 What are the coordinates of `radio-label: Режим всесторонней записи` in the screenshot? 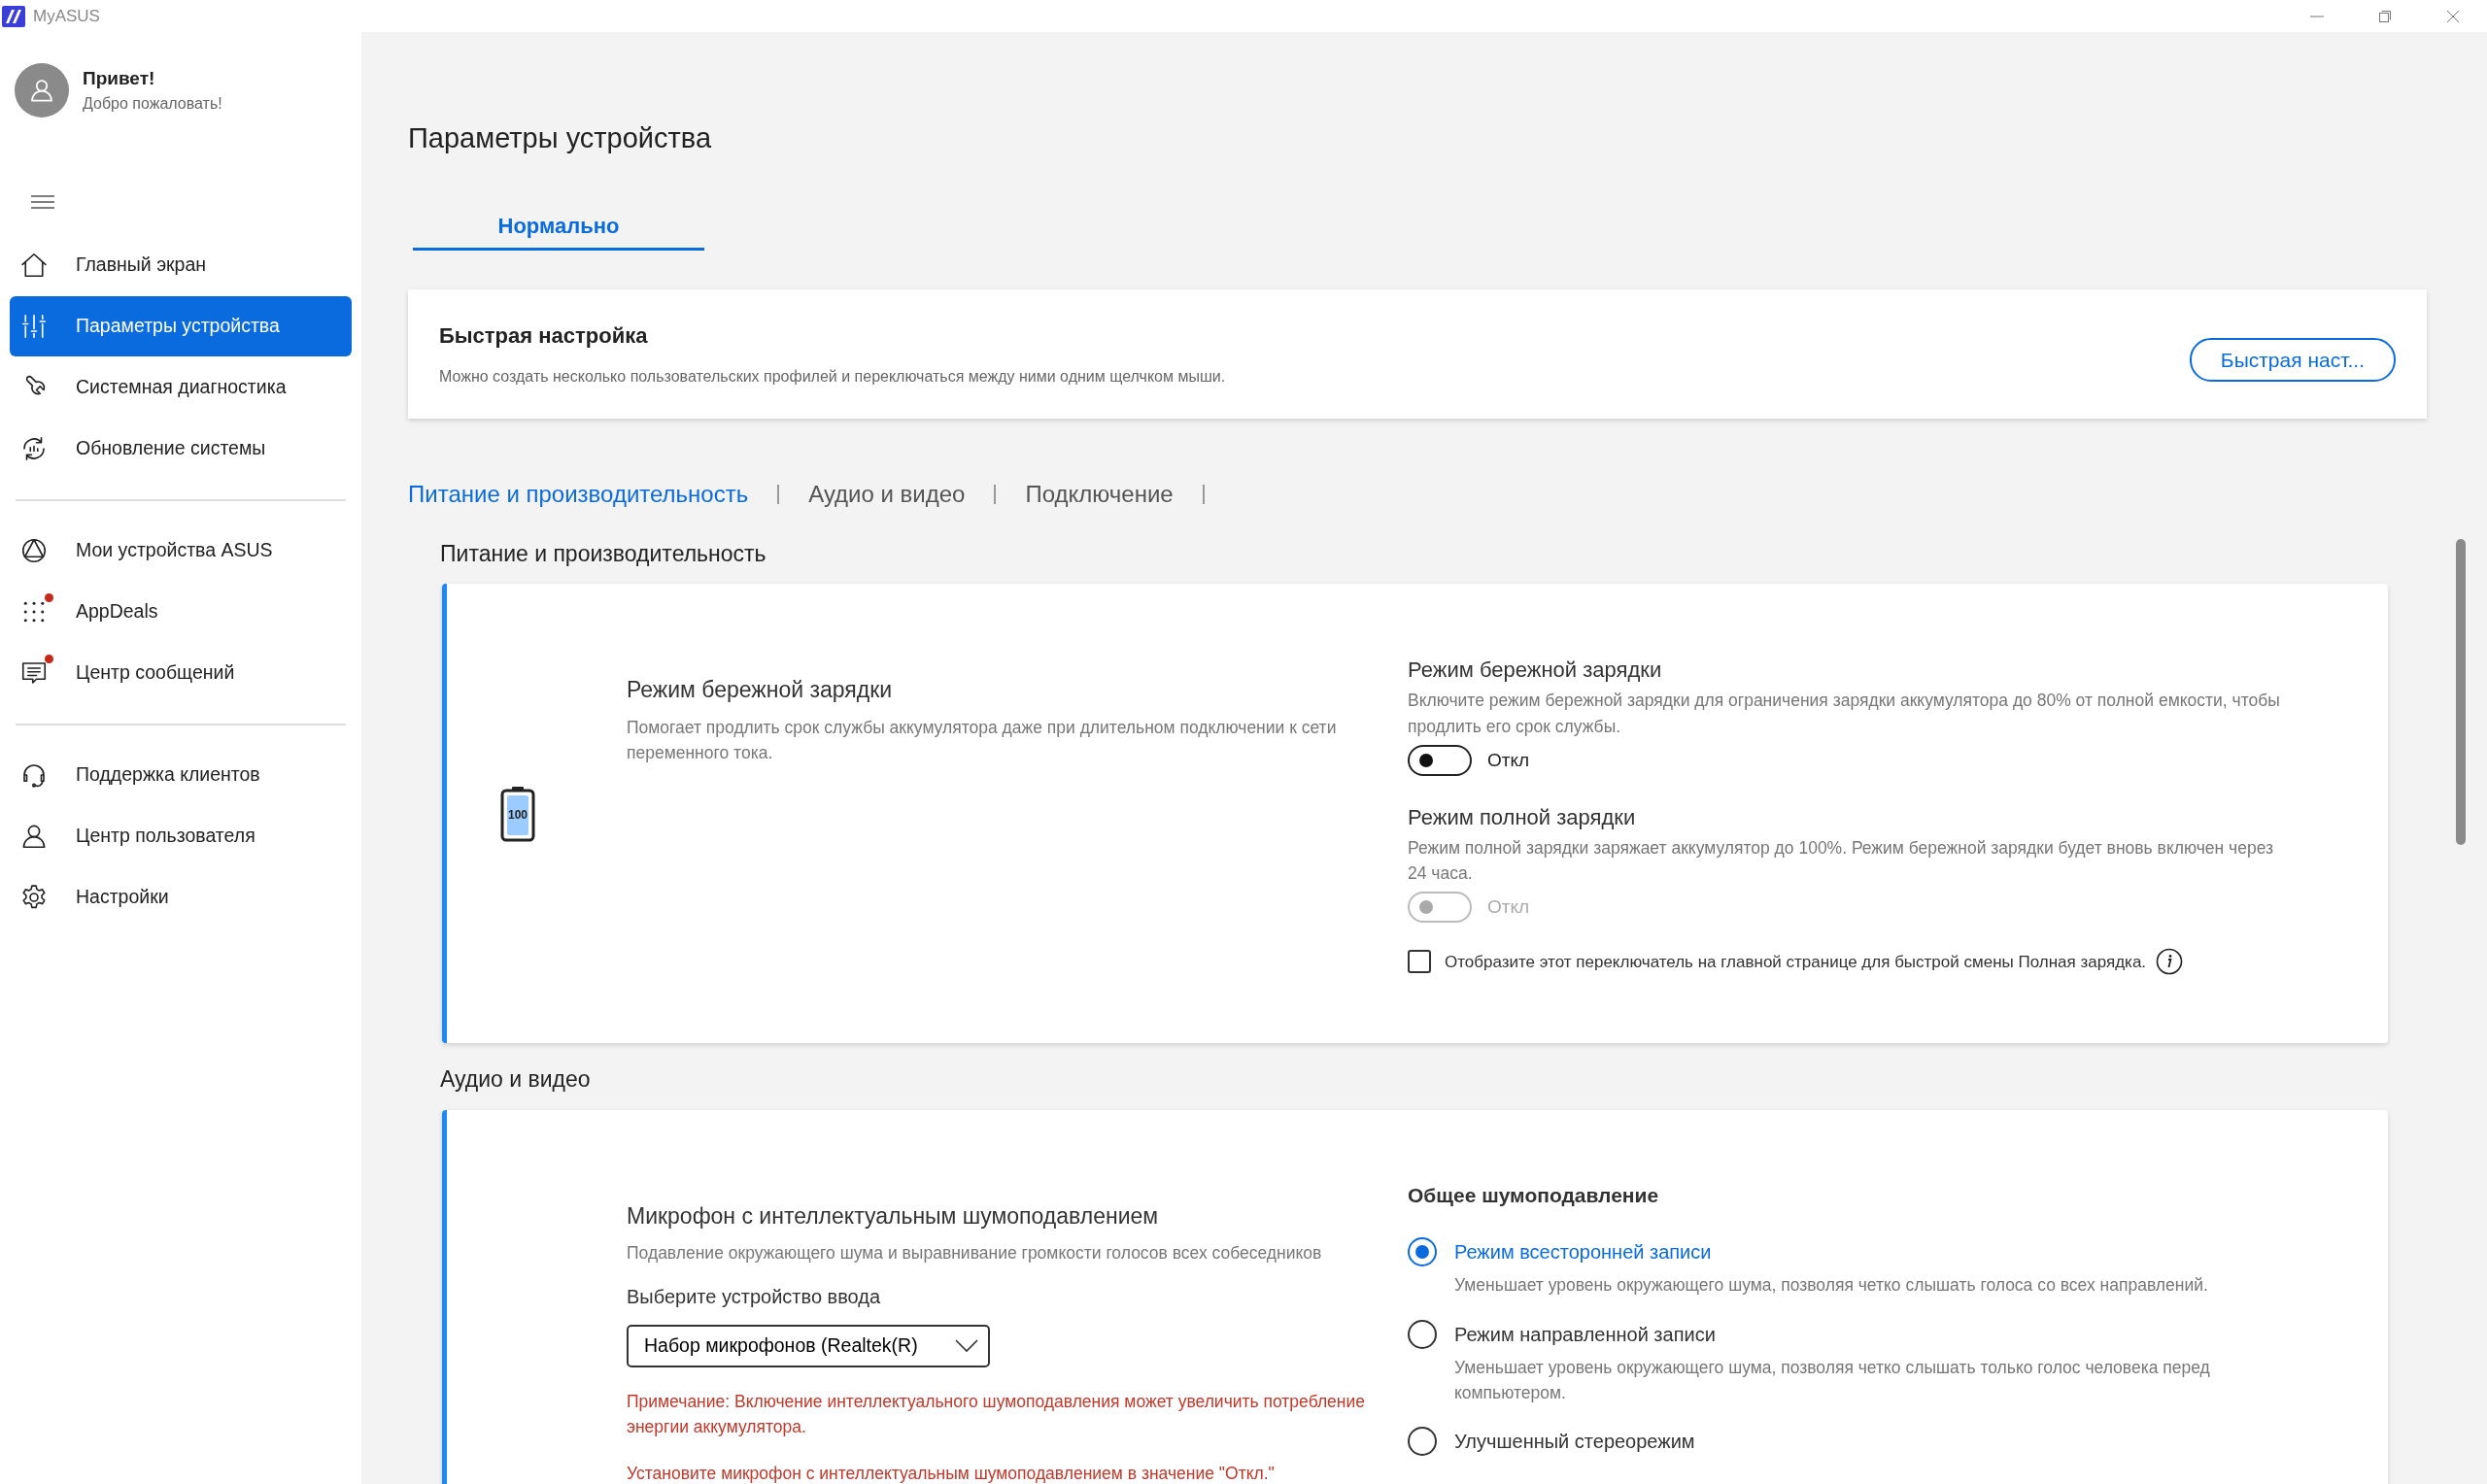 It's located at (1583, 1252).